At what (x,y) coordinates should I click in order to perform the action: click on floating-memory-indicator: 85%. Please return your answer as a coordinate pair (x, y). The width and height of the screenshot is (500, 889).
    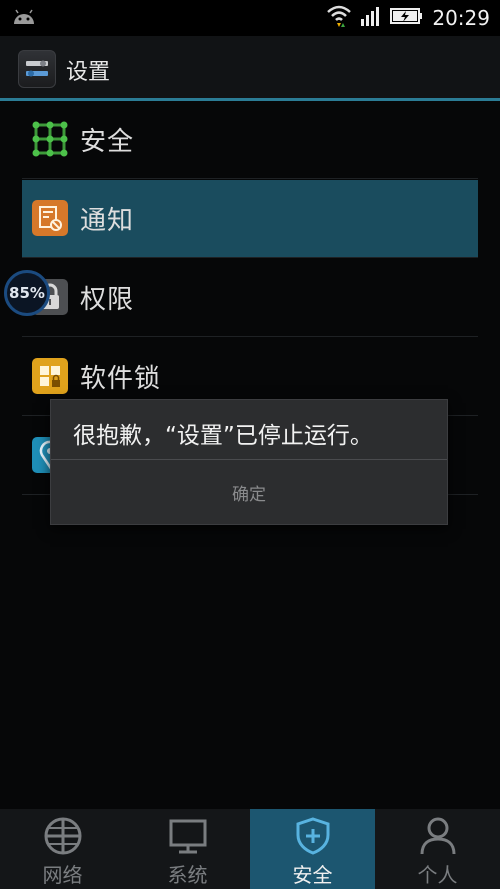
    Looking at the image, I should click on (27, 293).